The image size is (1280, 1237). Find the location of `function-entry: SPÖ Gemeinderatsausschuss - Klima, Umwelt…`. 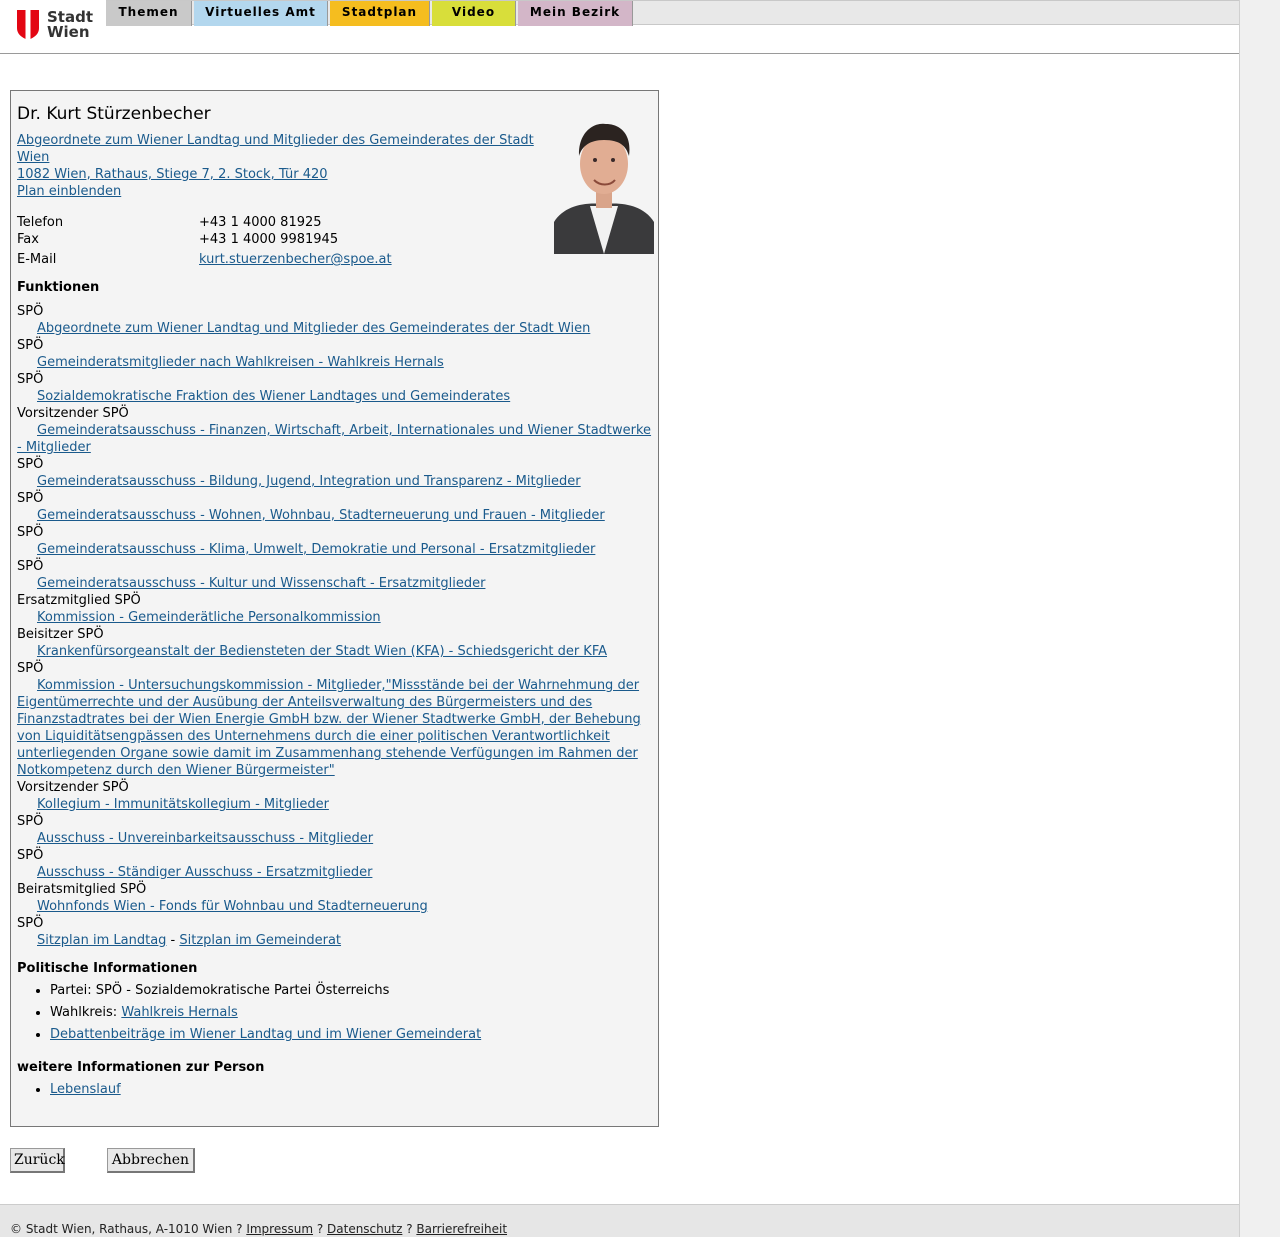

function-entry: SPÖ Gemeinderatsausschuss - Klima, Umwelt… is located at coordinates (337, 541).